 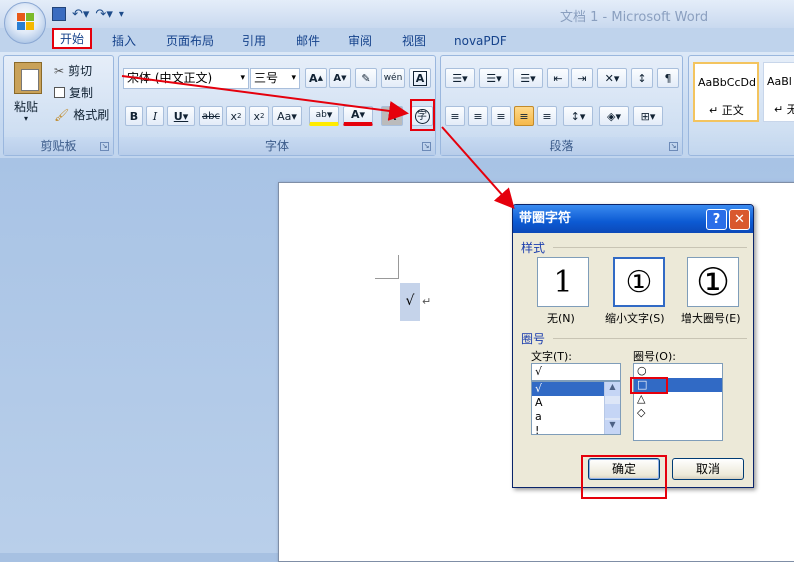 What do you see at coordinates (648, 116) in the screenshot?
I see `borders-button: ⊞▾` at bounding box center [648, 116].